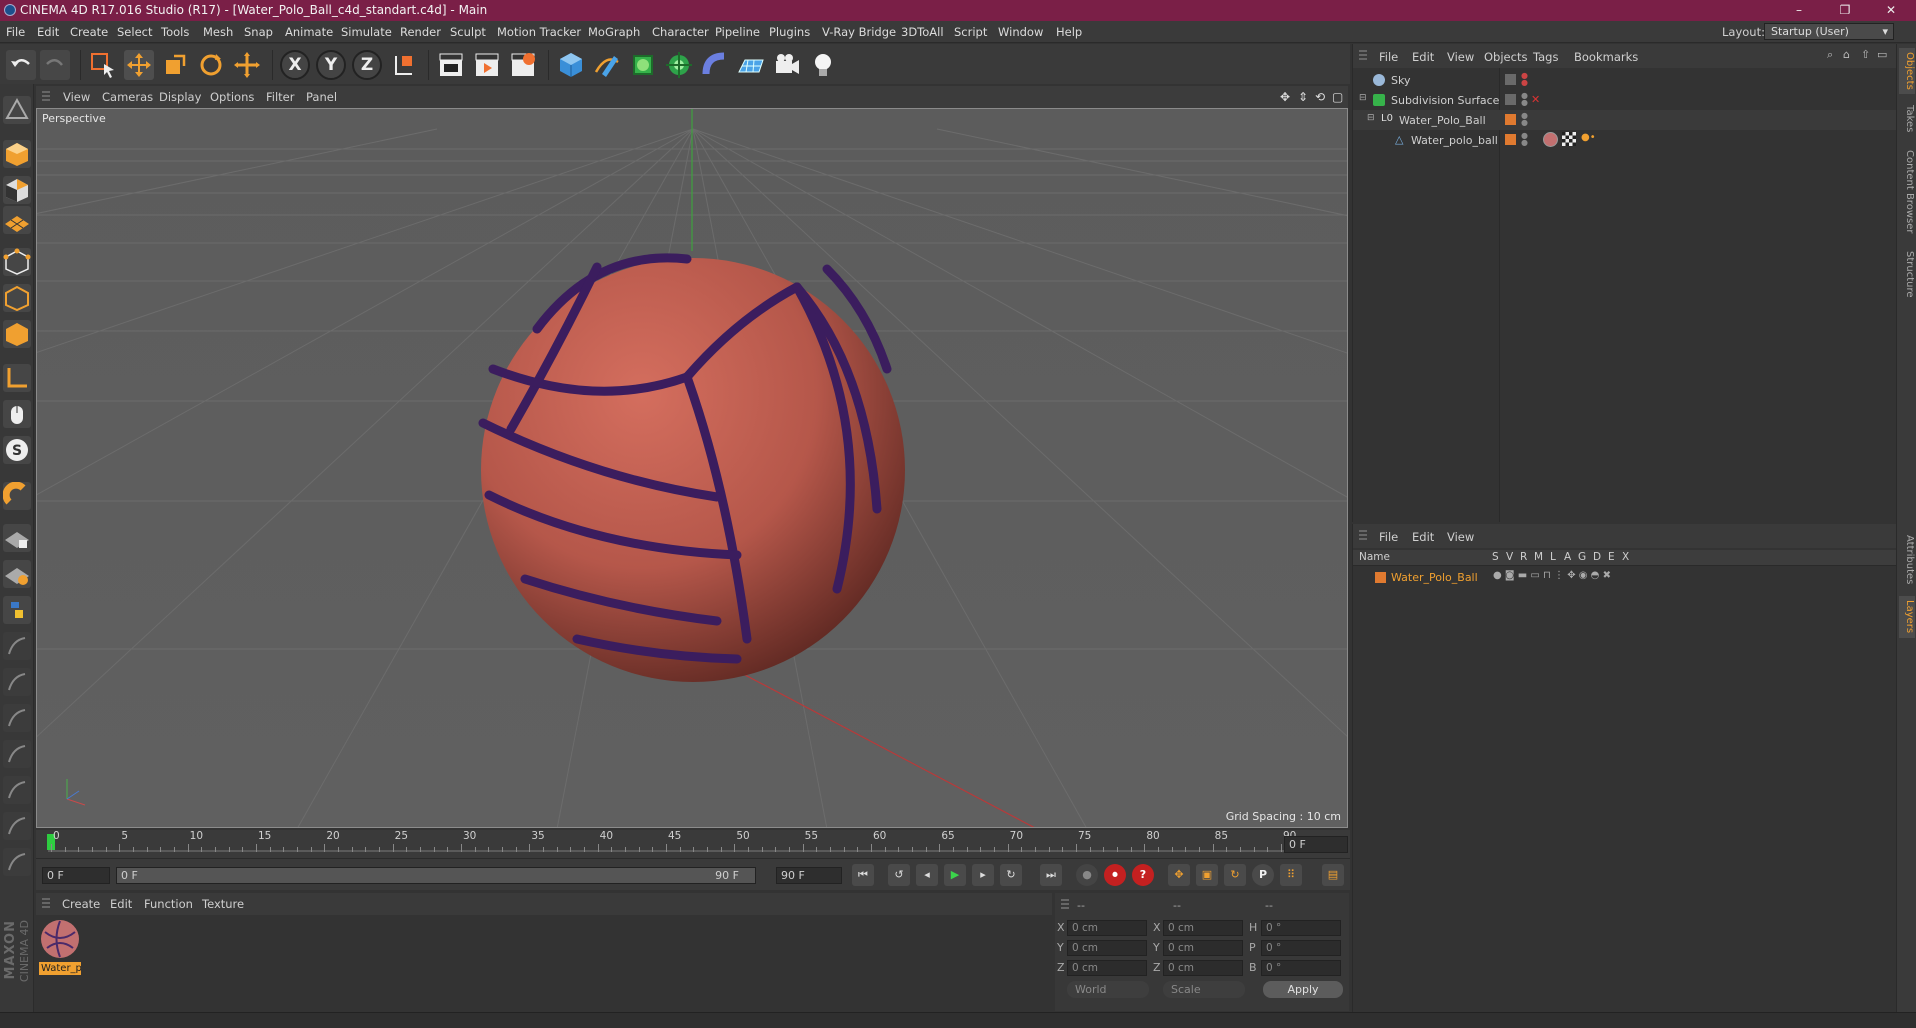 The image size is (1916, 1028). Describe the element at coordinates (1509, 557) in the screenshot. I see `col-view: V` at that location.